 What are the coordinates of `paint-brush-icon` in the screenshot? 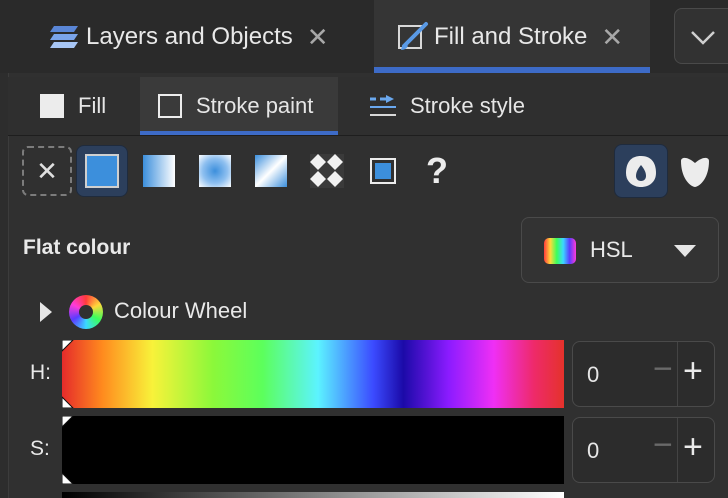 It's located at (413, 35).